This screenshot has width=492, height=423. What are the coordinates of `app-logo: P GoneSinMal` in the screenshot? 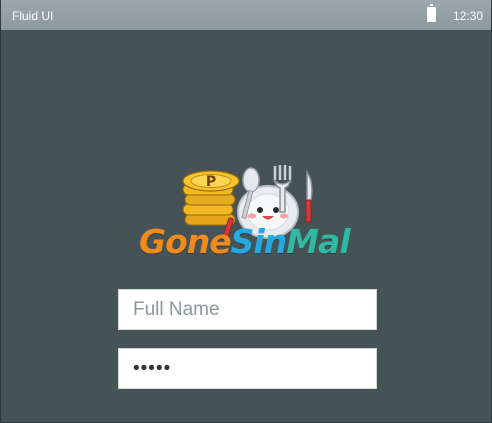 It's located at (247, 210).